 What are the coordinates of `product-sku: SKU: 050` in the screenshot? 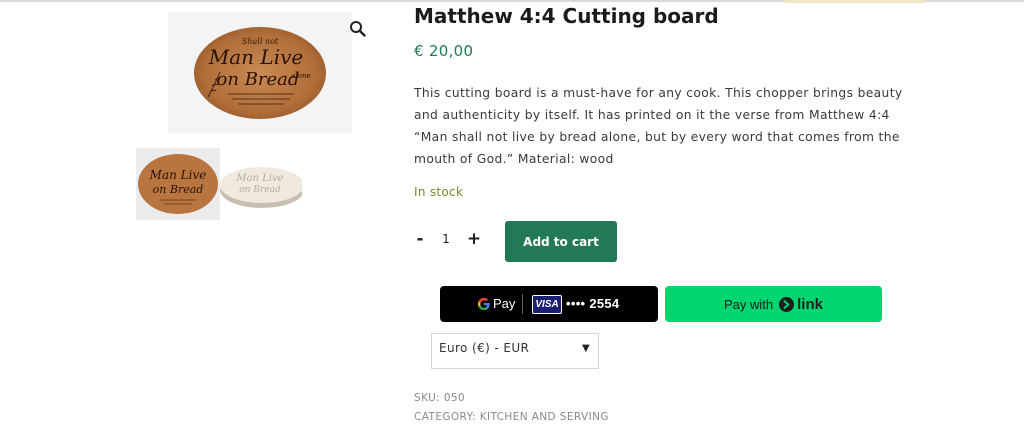 It's located at (439, 398).